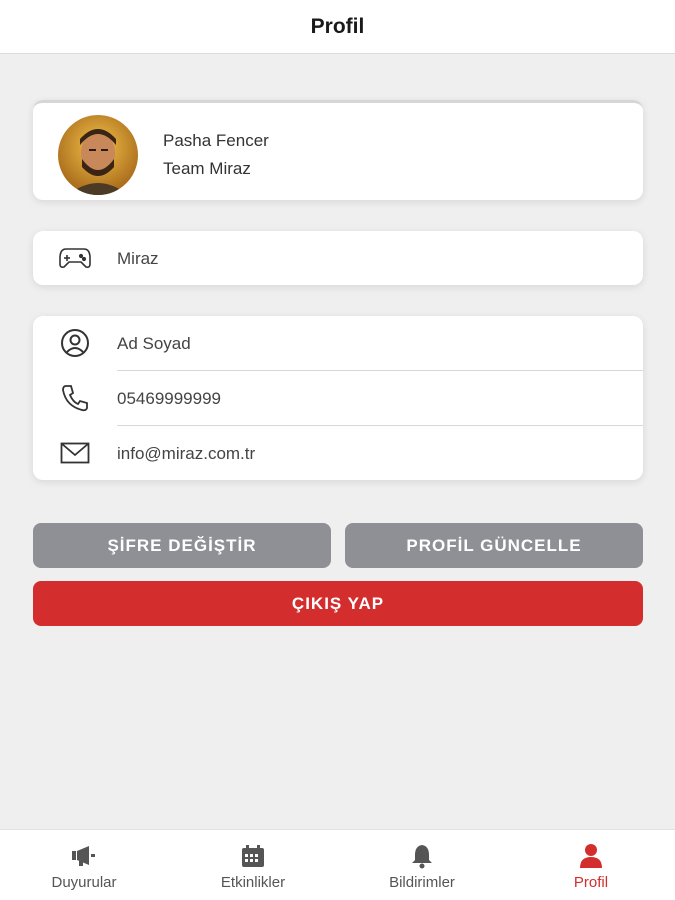 This screenshot has height=900, width=675. I want to click on phone-field: 05469999999, so click(169, 399).